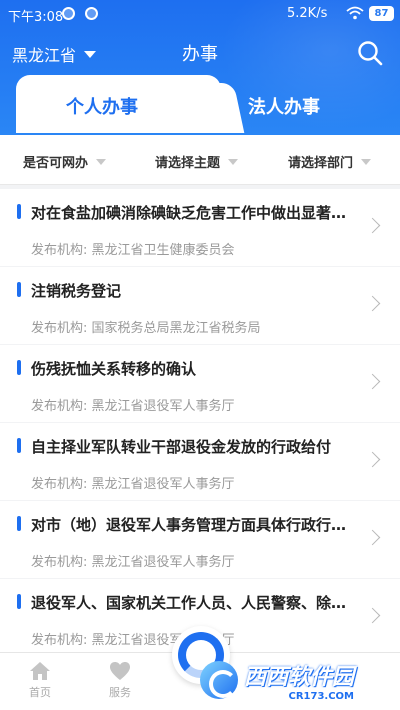 This screenshot has height=710, width=400. What do you see at coordinates (181, 447) in the screenshot?
I see `item-title: 自主择业军队转业干部退役金发放的行政给付` at bounding box center [181, 447].